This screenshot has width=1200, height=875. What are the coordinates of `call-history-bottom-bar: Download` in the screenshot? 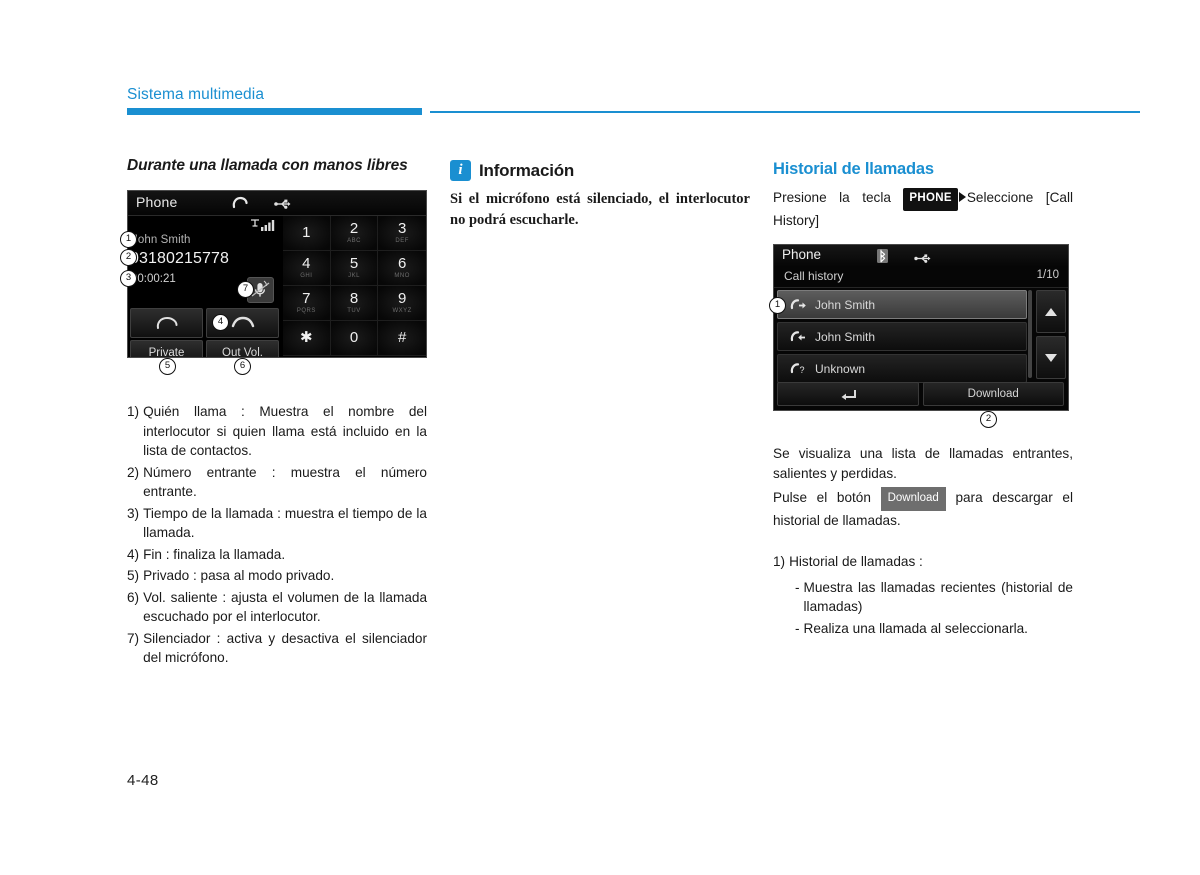 It's located at (920, 394).